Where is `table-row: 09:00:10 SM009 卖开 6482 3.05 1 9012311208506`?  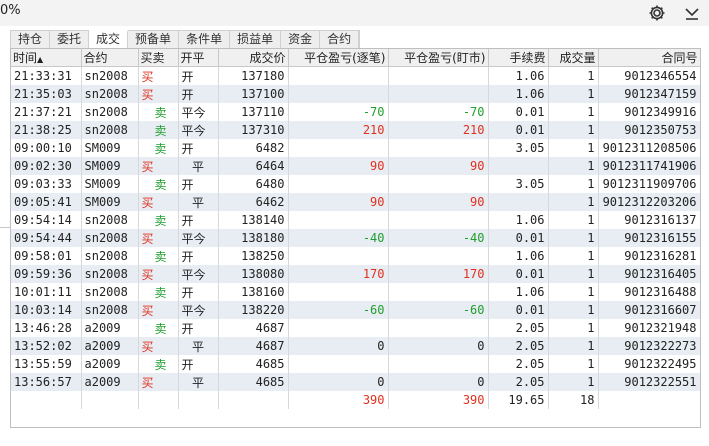
table-row: 09:00:10 SM009 卖开 6482 3.05 1 9012311208506 is located at coordinates (355, 148).